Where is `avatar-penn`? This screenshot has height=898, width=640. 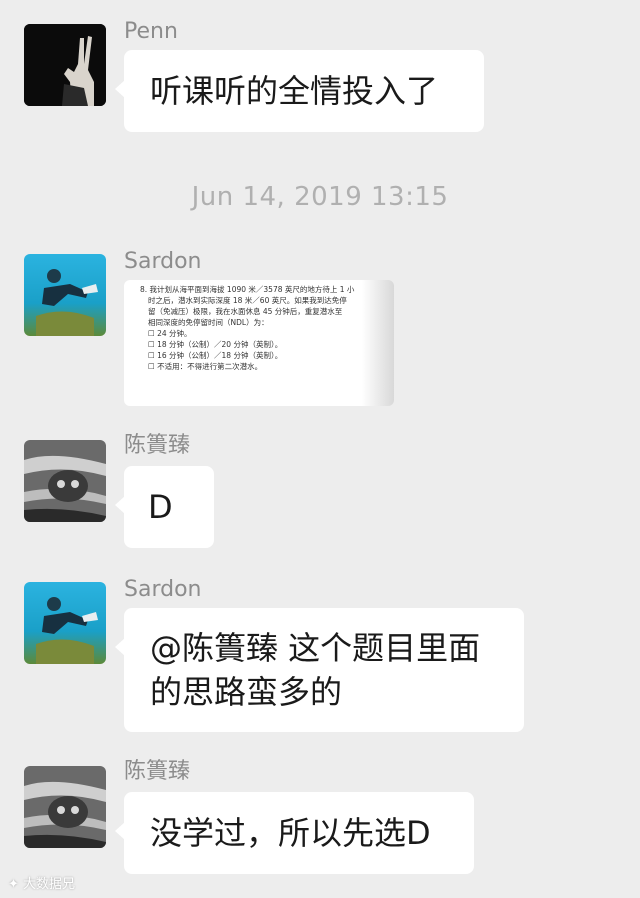 avatar-penn is located at coordinates (65, 65).